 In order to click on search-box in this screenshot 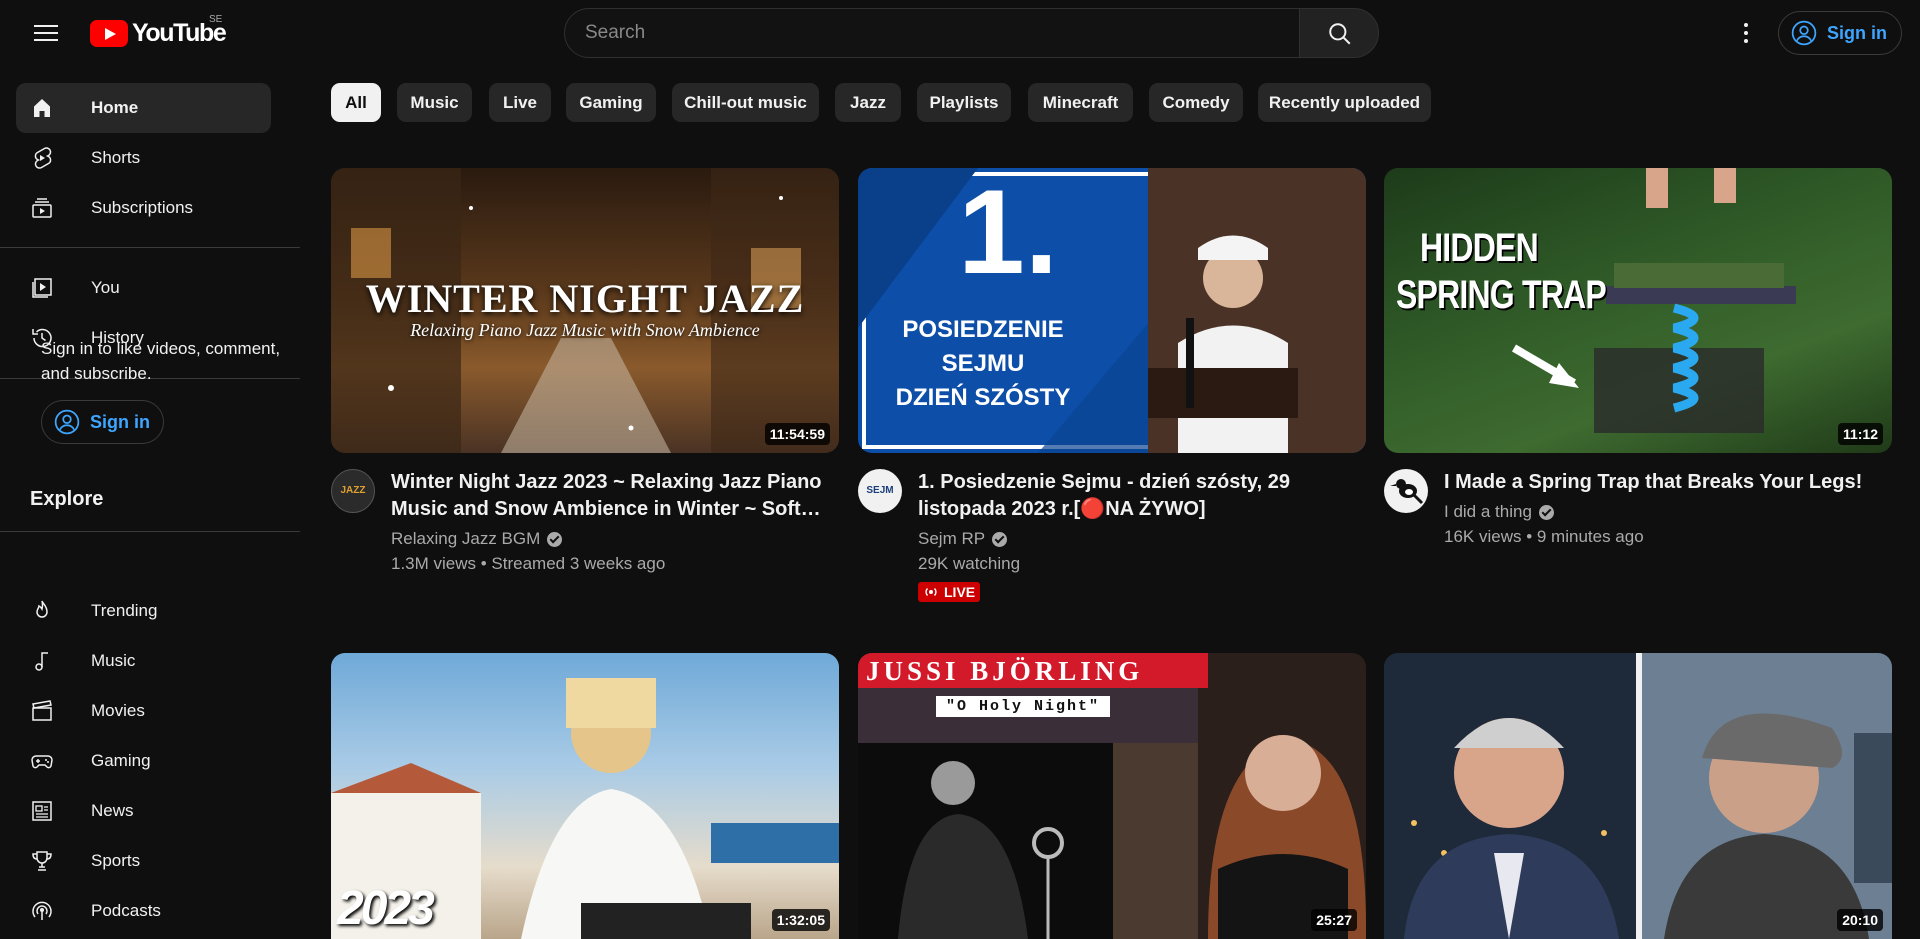, I will do `click(932, 33)`.